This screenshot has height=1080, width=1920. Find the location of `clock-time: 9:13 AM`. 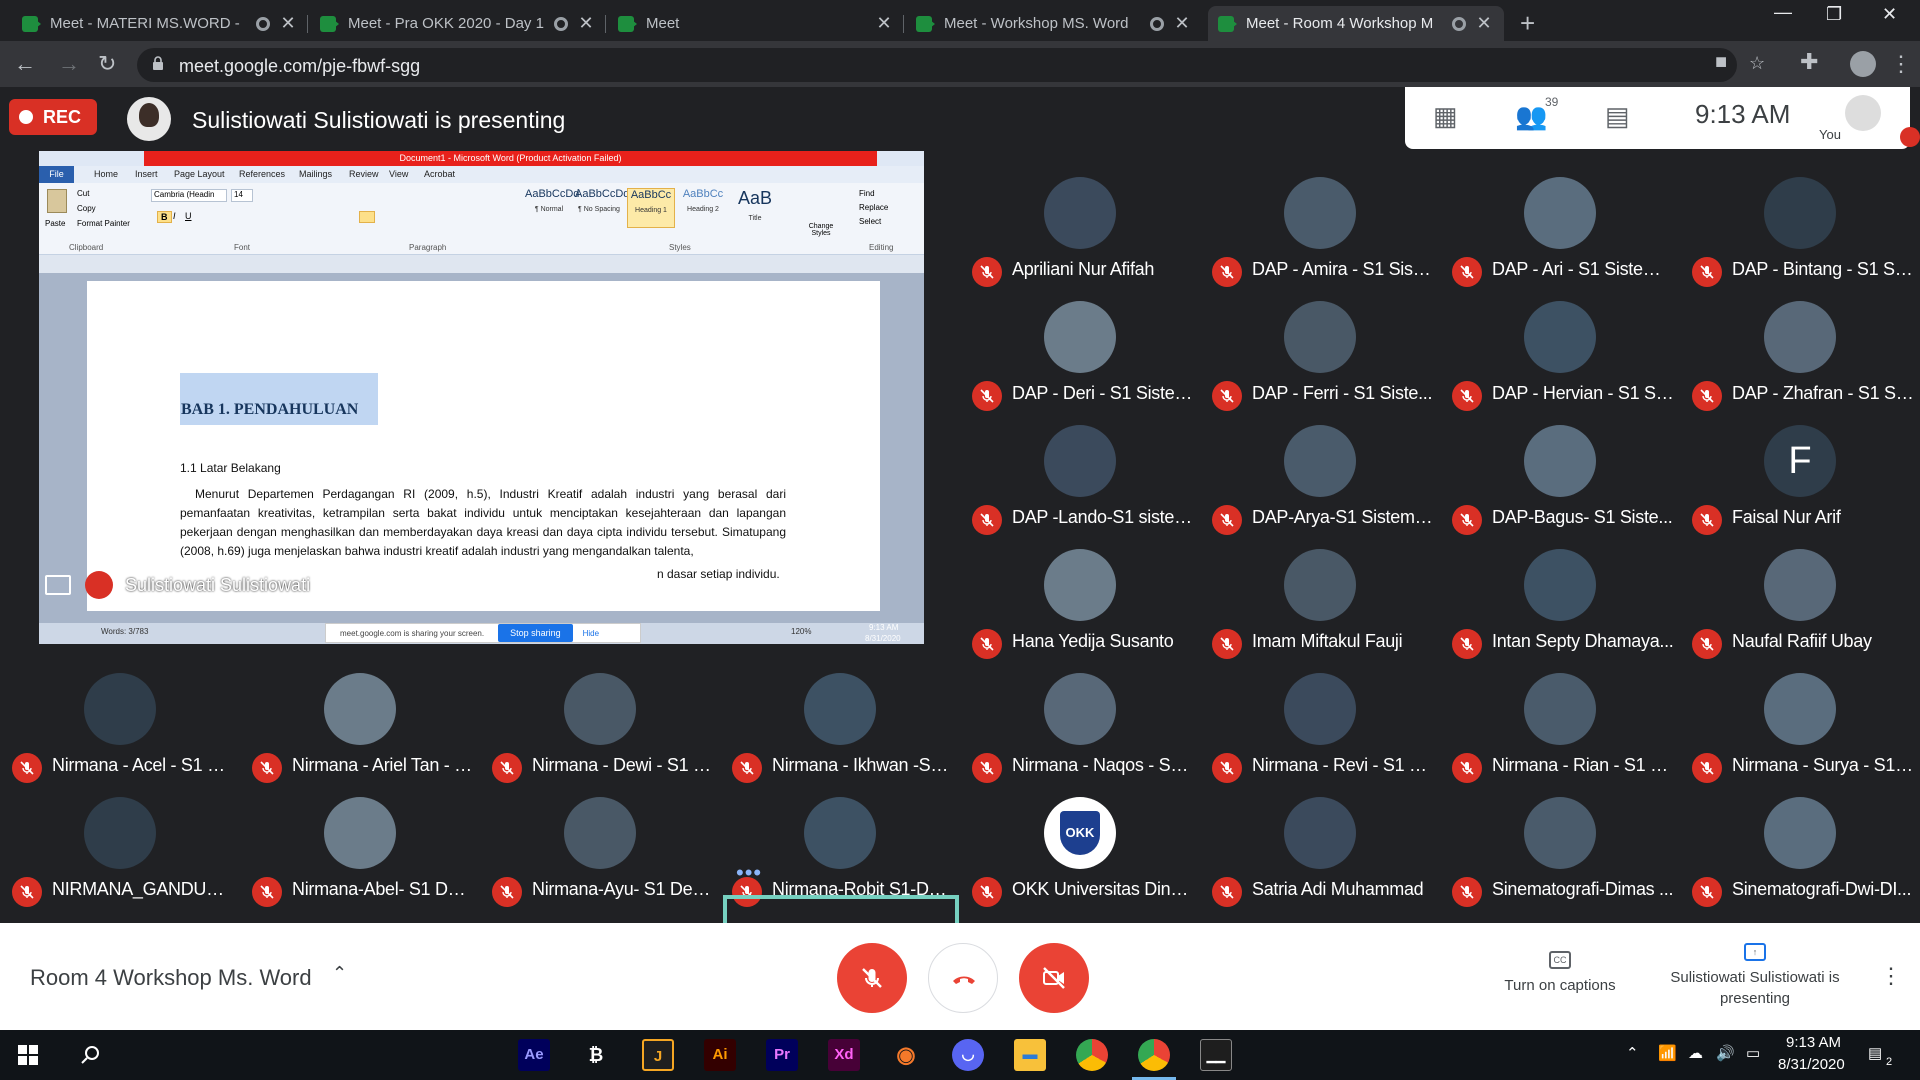

clock-time: 9:13 AM is located at coordinates (1813, 1042).